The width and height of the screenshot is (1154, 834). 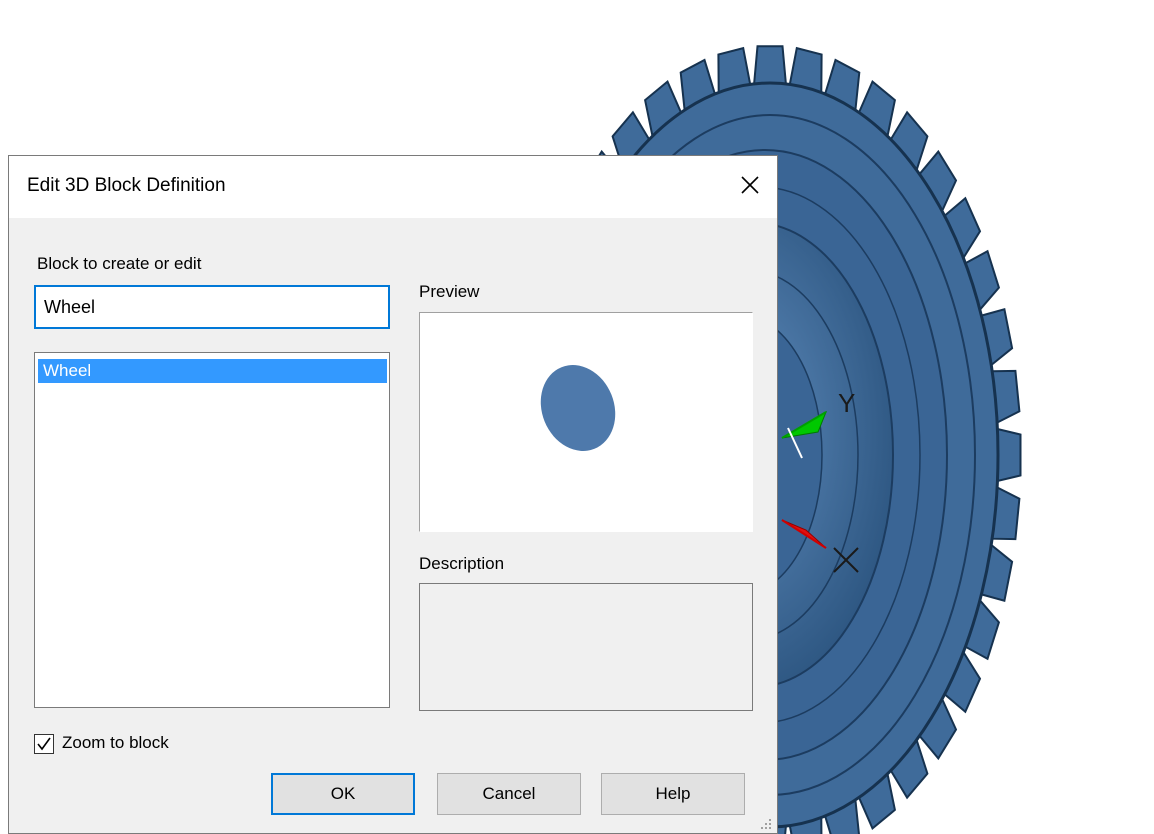 I want to click on resize-grip-icon, so click(x=766, y=824).